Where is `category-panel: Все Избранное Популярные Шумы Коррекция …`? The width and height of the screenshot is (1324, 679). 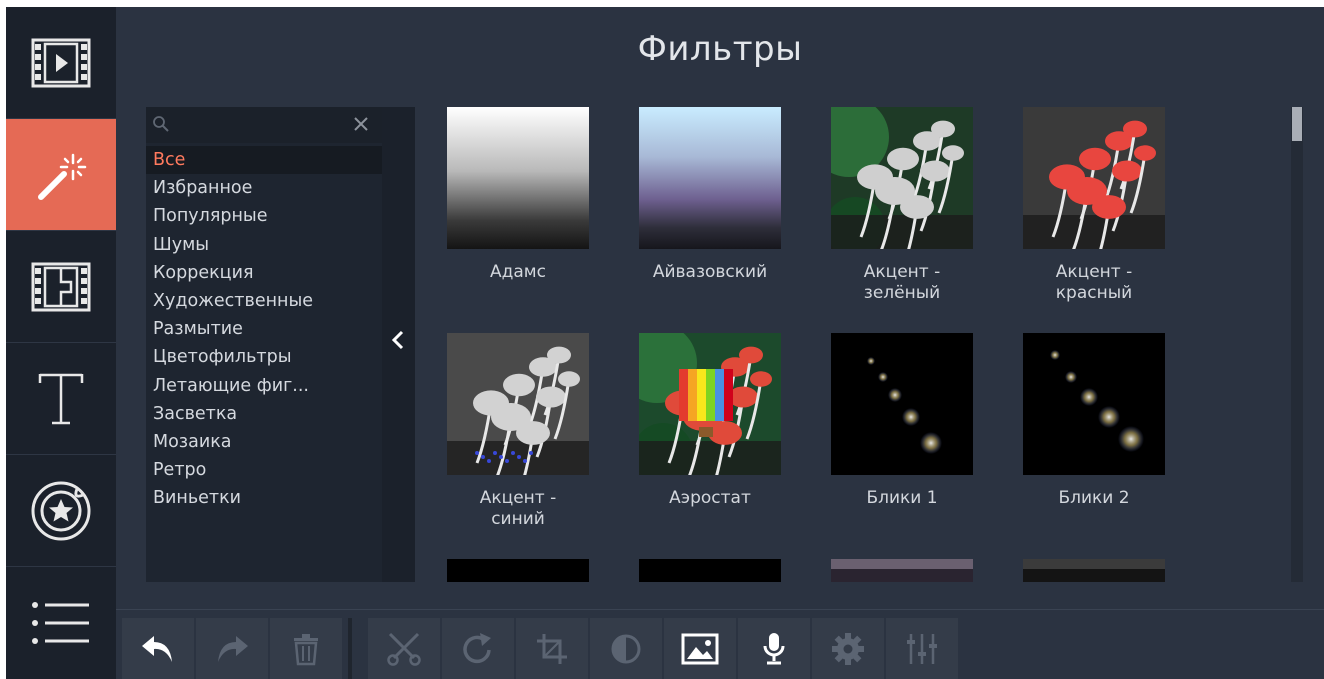 category-panel: Все Избранное Популярные Шумы Коррекция … is located at coordinates (264, 344).